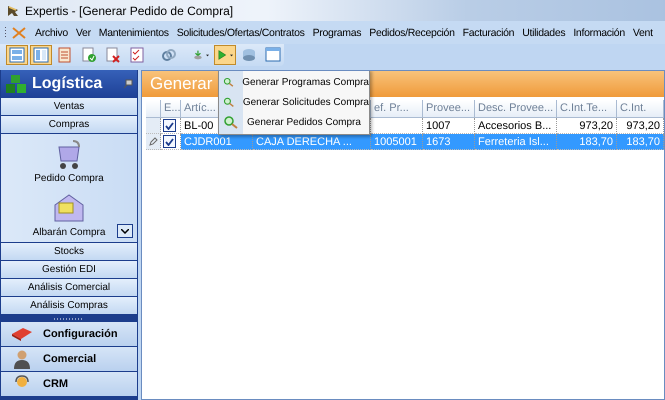 Image resolution: width=665 pixels, height=400 pixels. What do you see at coordinates (640, 109) in the screenshot?
I see `column-header: C.Int.` at bounding box center [640, 109].